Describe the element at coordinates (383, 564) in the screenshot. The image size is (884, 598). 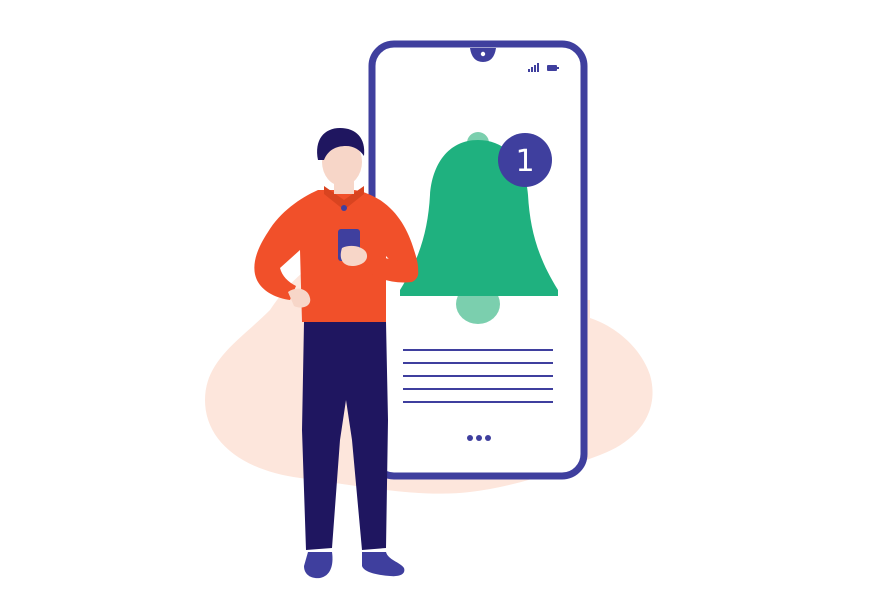
I see `right-shoe` at that location.